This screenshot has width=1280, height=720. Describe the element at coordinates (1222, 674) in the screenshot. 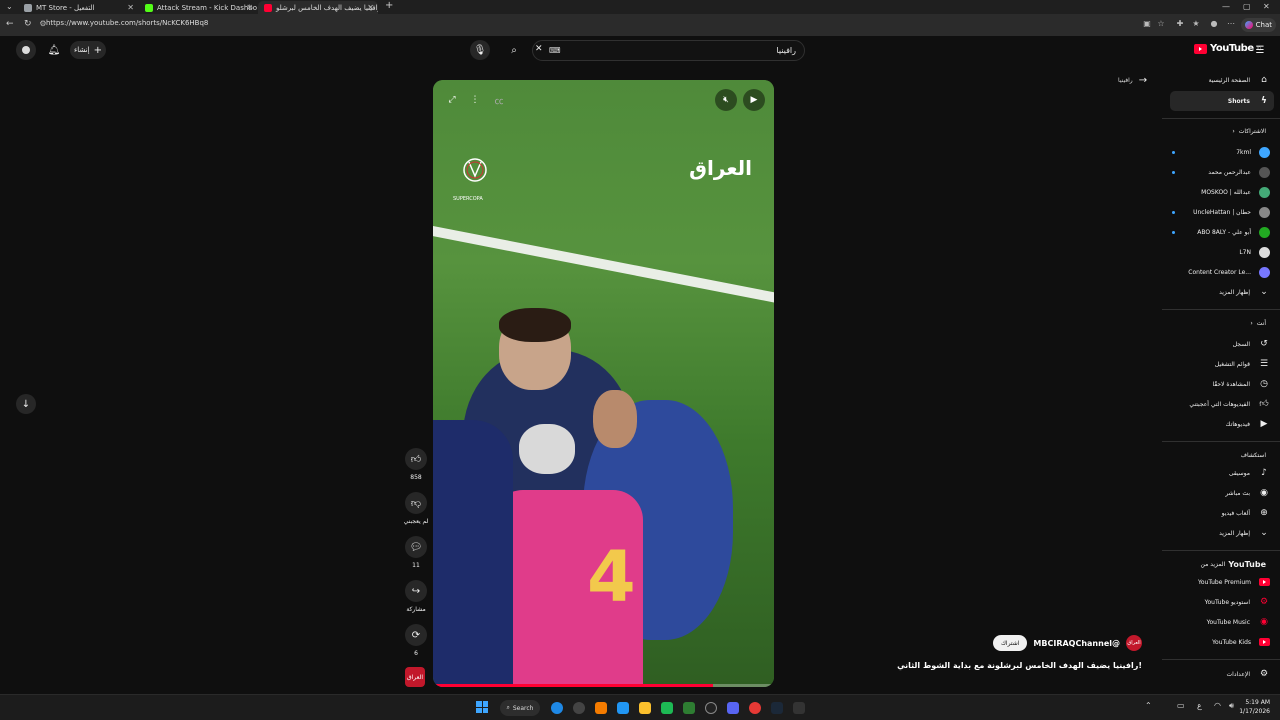

I see `sidebar-item-settings: الإعدادات ⚙` at that location.